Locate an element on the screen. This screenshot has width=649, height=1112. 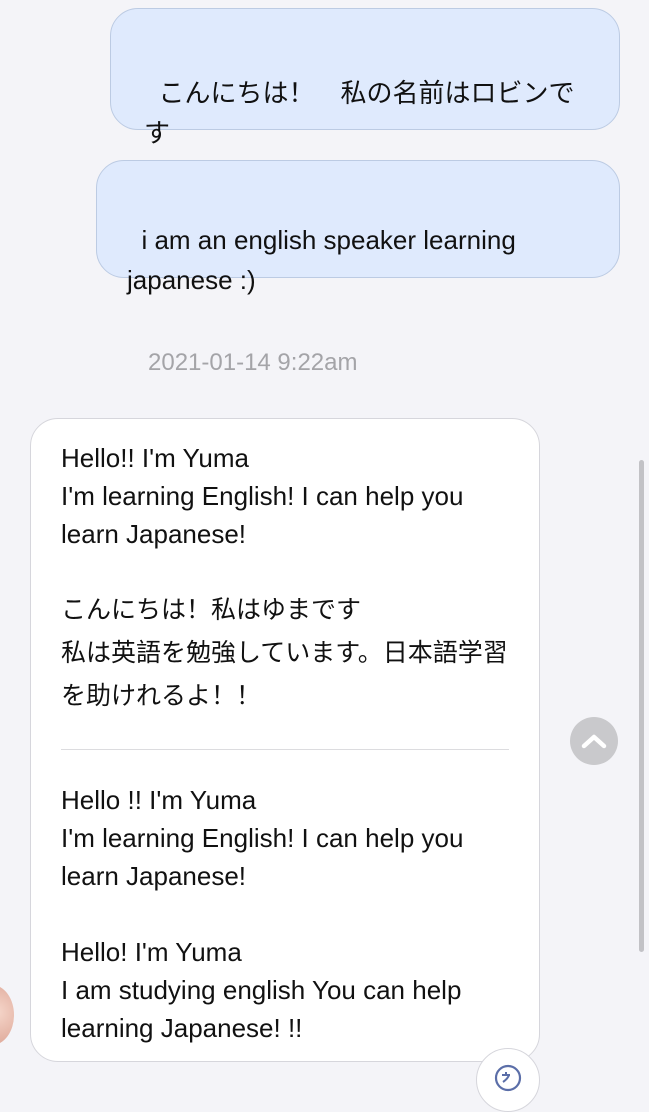
translate-icon is located at coordinates (508, 1078).